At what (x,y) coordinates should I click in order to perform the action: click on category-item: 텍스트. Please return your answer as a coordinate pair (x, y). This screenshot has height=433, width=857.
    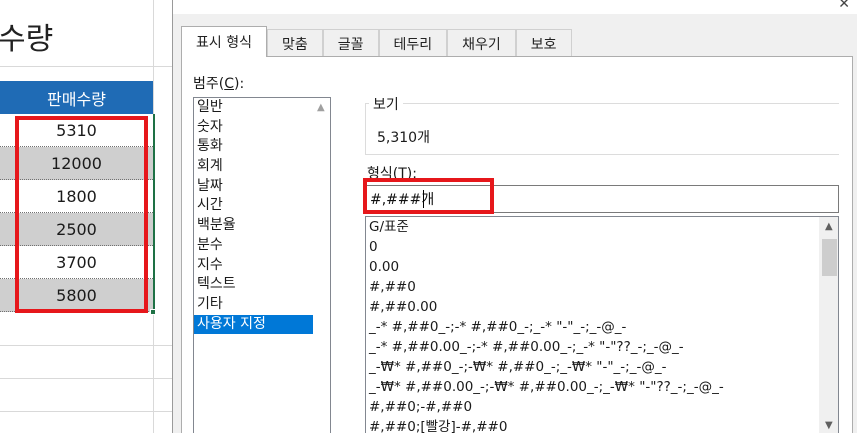
    Looking at the image, I should click on (262, 285).